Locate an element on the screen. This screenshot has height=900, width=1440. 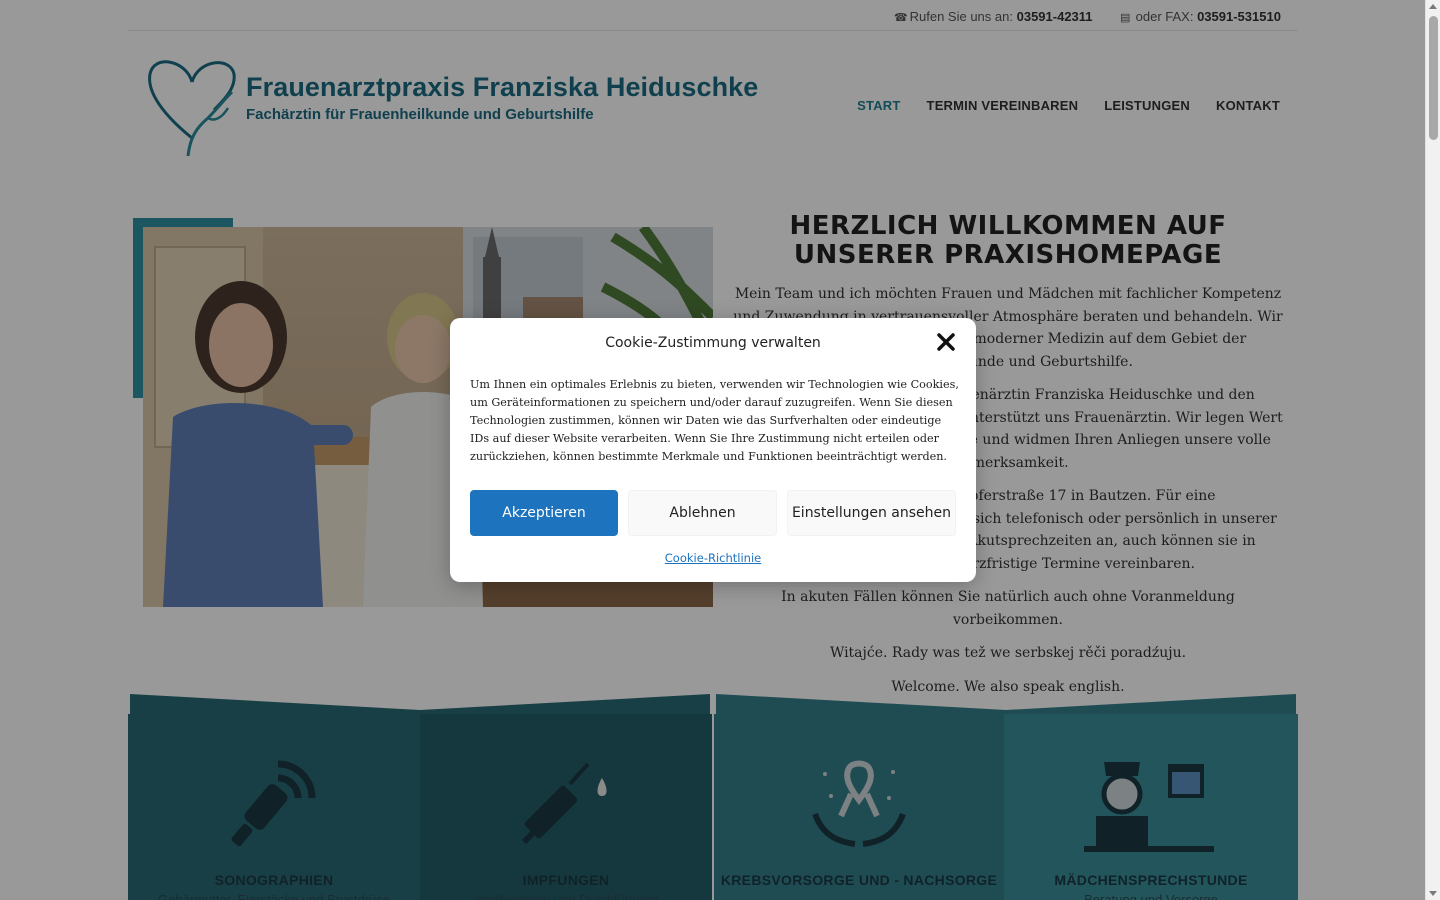
view-settings-button: Einstellungen ansehen is located at coordinates (871, 513).